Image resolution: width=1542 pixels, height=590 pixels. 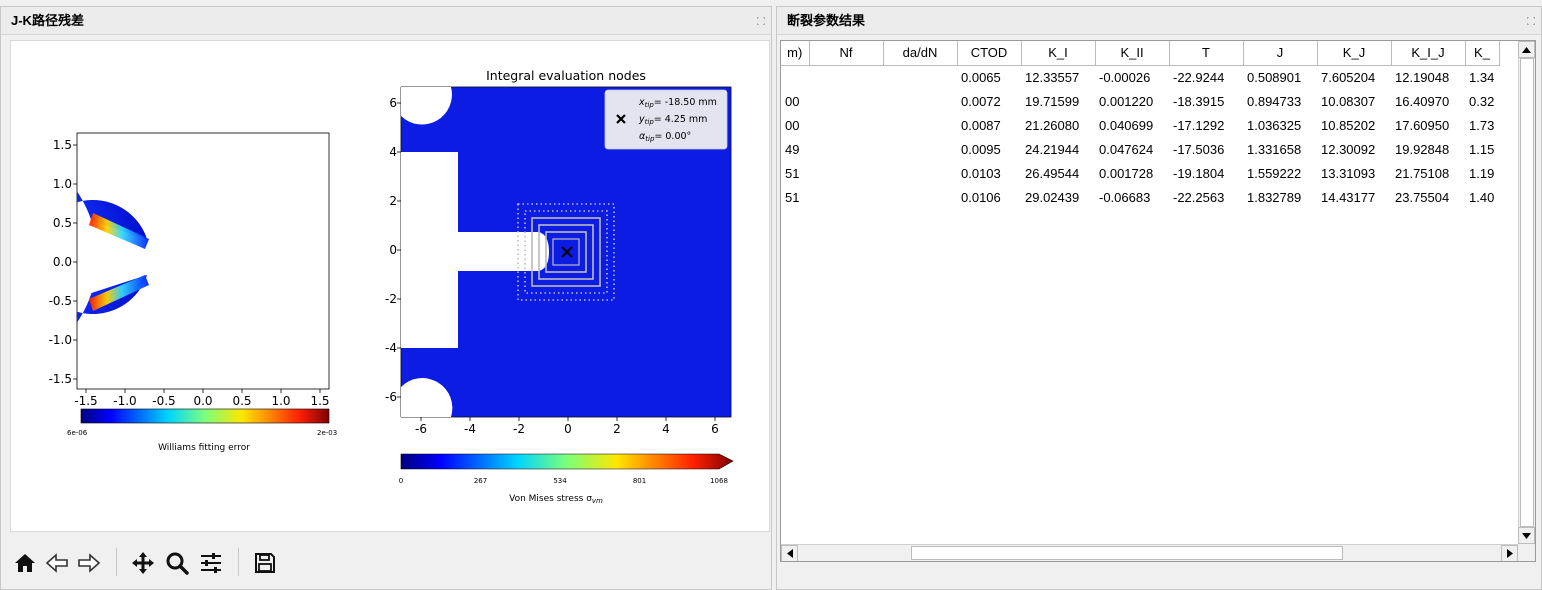 What do you see at coordinates (1132, 101) in the screenshot?
I see `table-cell: 0.001220` at bounding box center [1132, 101].